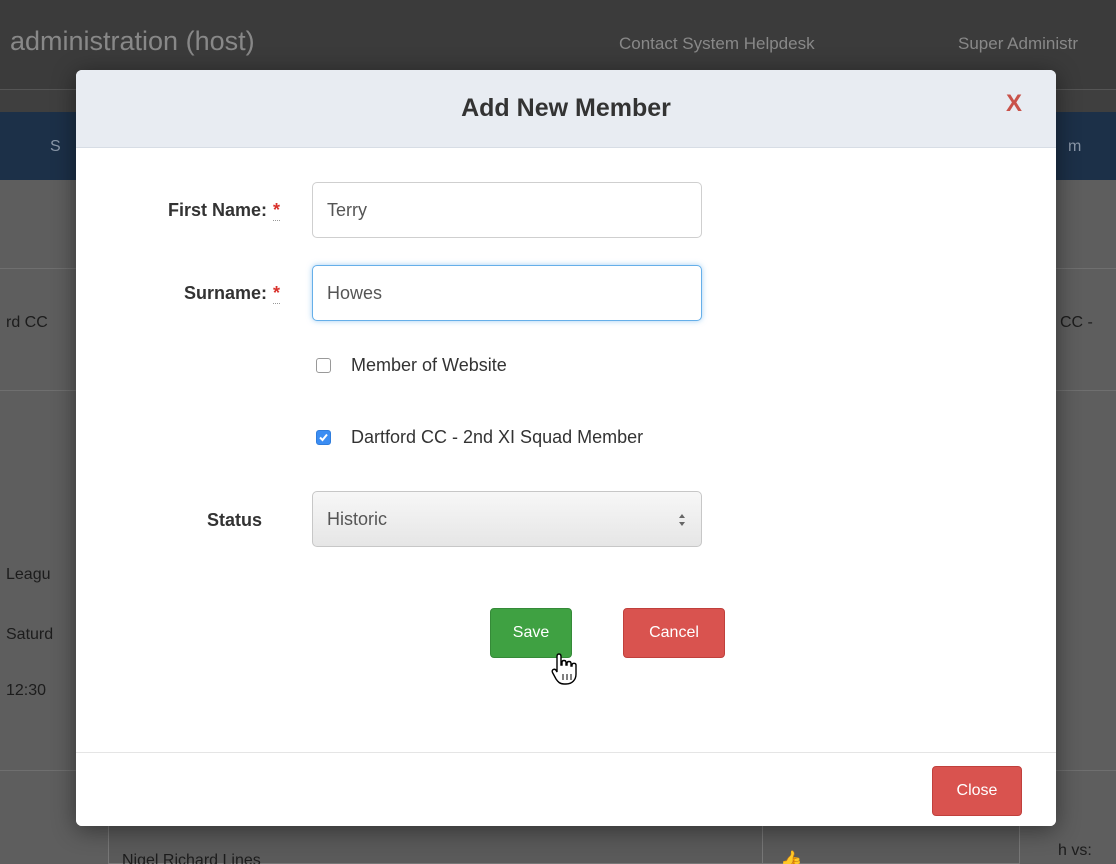  I want to click on select-arrows-icon, so click(682, 520).